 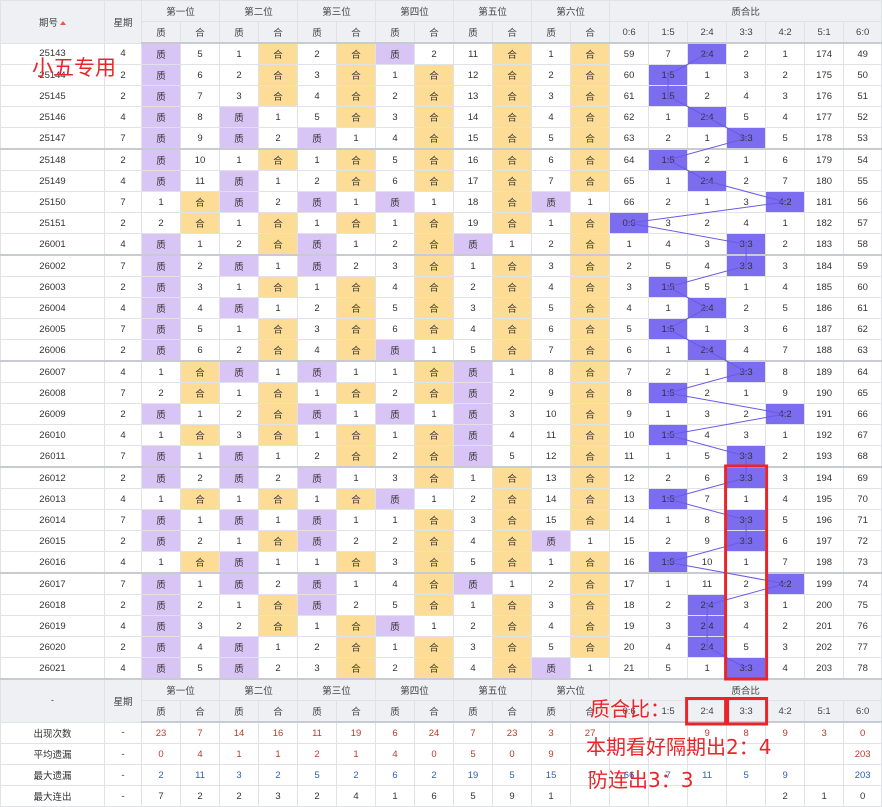 I want to click on ratio-miss-cell: 5, so click(x=707, y=287).